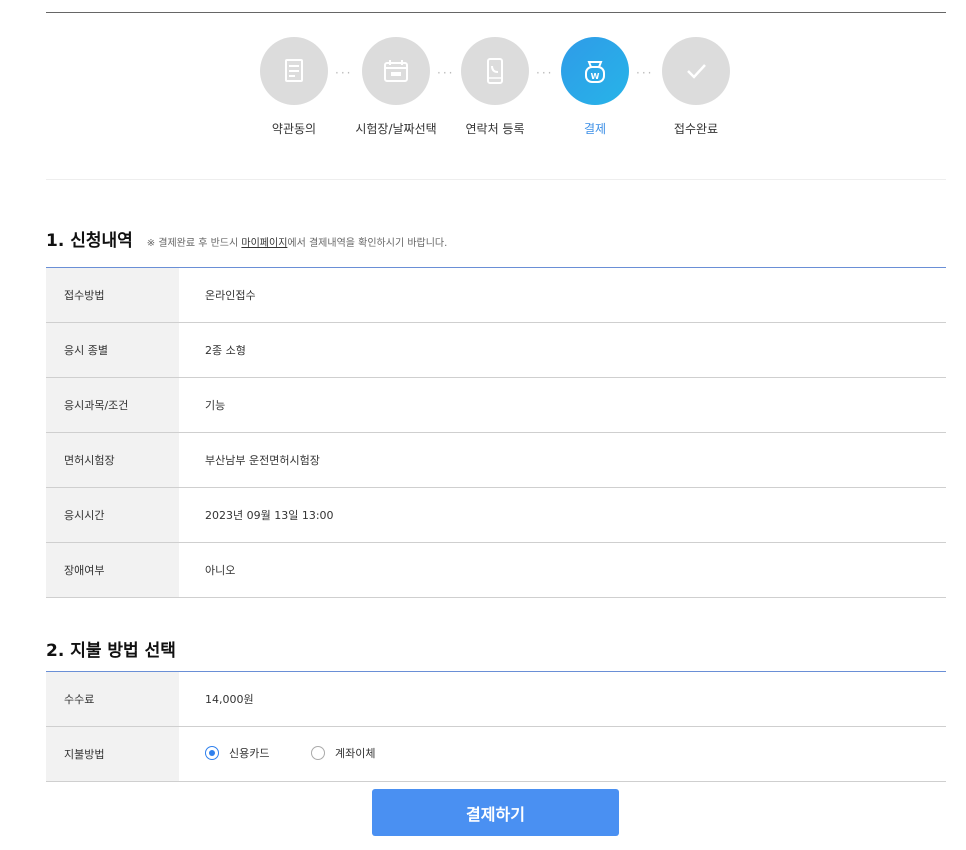 The height and width of the screenshot is (850, 966). Describe the element at coordinates (111, 651) in the screenshot. I see `section-title: 2. 지불 방법 선택` at that location.